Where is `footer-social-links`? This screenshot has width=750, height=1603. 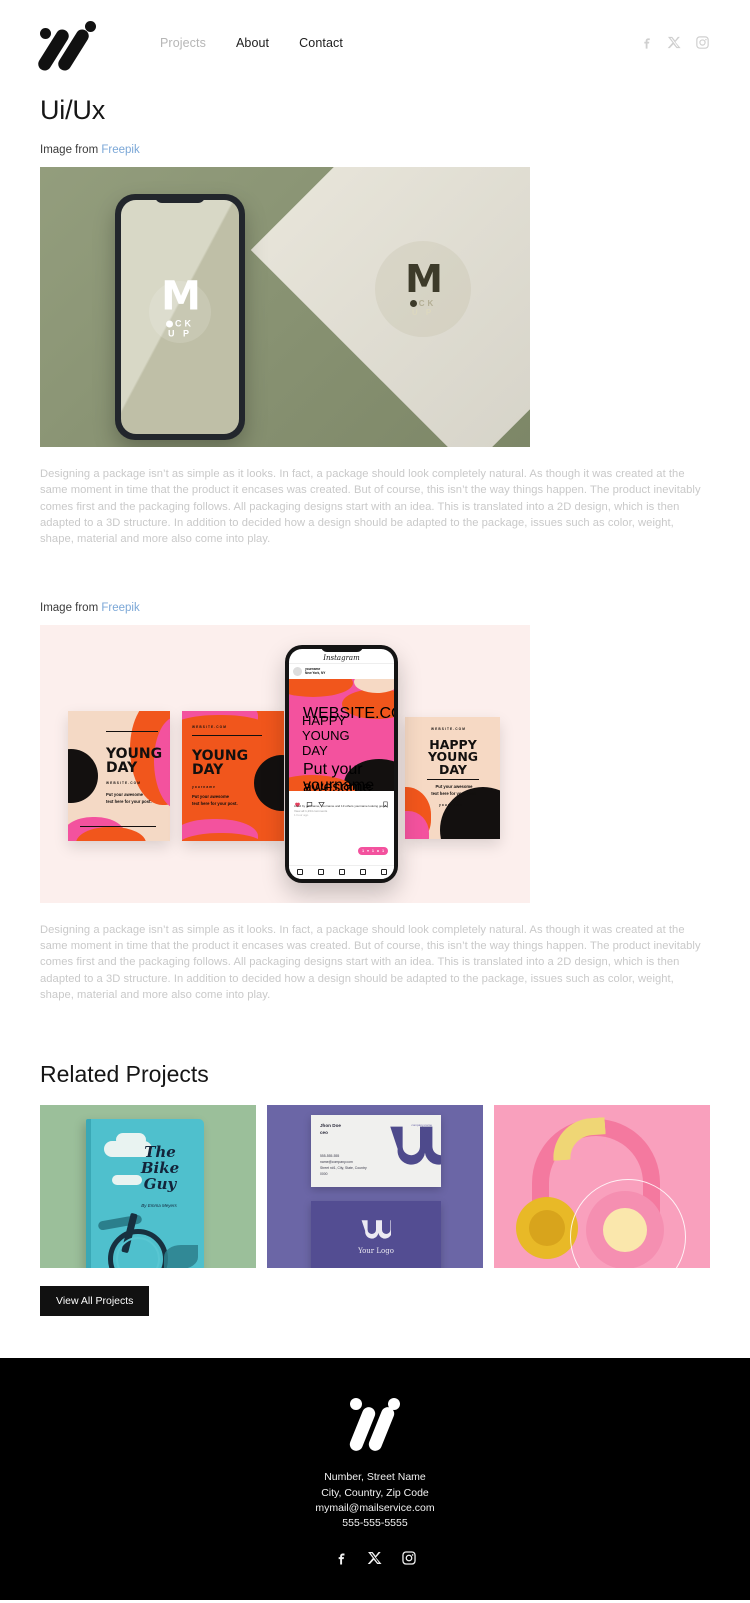
footer-social-links is located at coordinates (375, 1558).